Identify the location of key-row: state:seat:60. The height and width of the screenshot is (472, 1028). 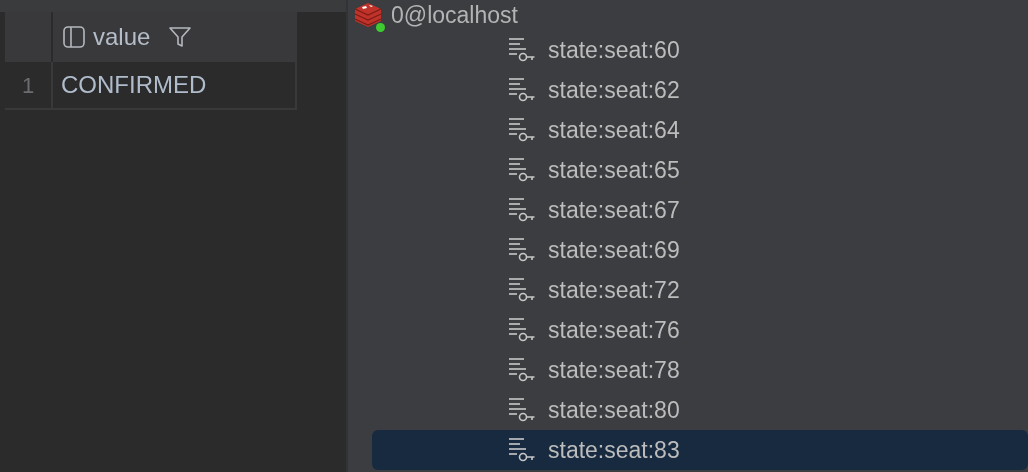
(700, 50).